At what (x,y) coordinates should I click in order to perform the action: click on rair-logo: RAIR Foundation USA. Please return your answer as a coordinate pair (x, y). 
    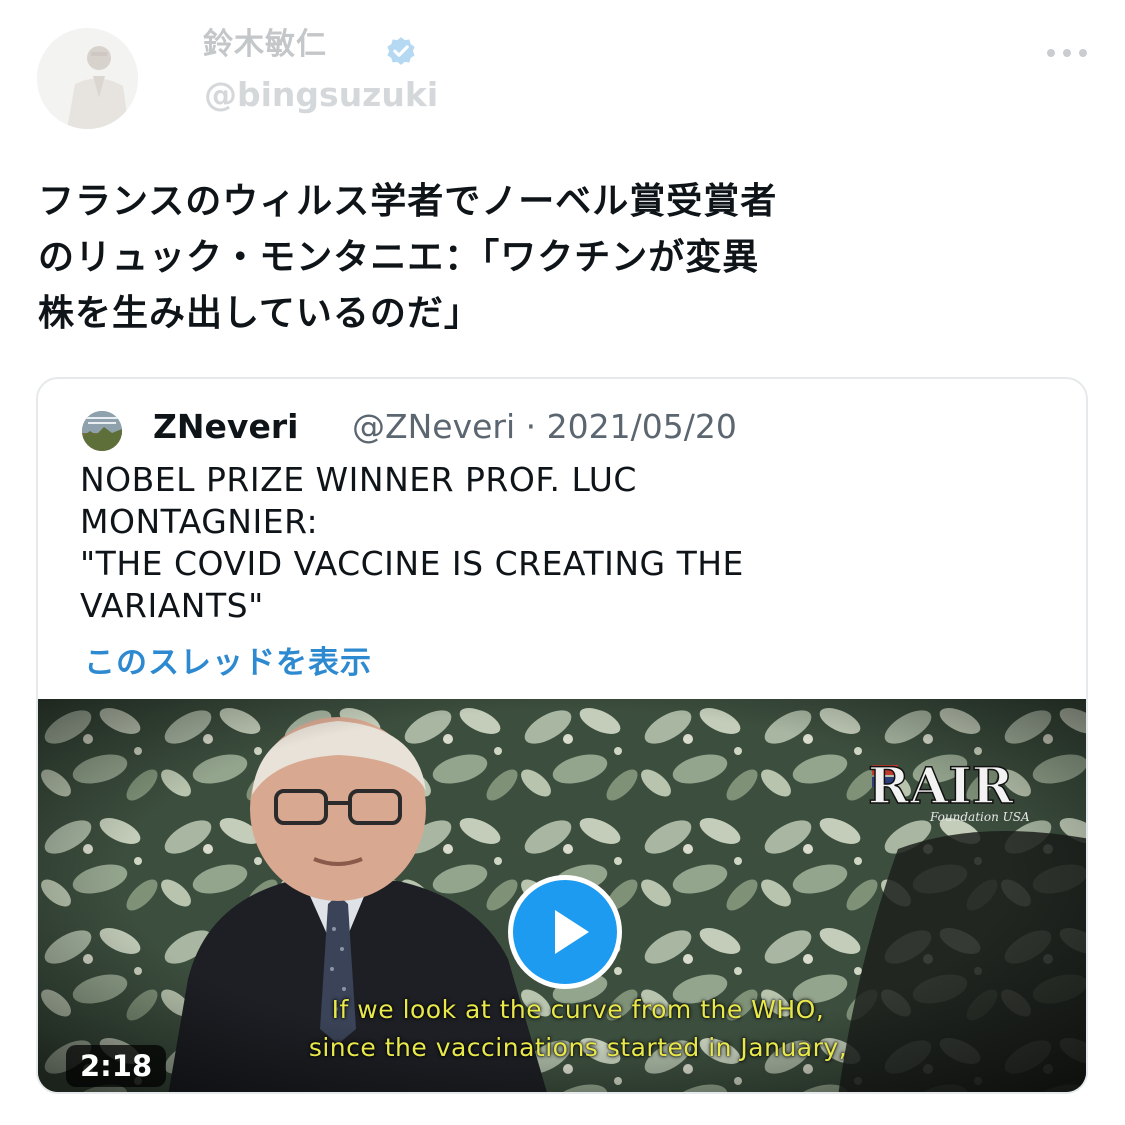
    Looking at the image, I should click on (948, 791).